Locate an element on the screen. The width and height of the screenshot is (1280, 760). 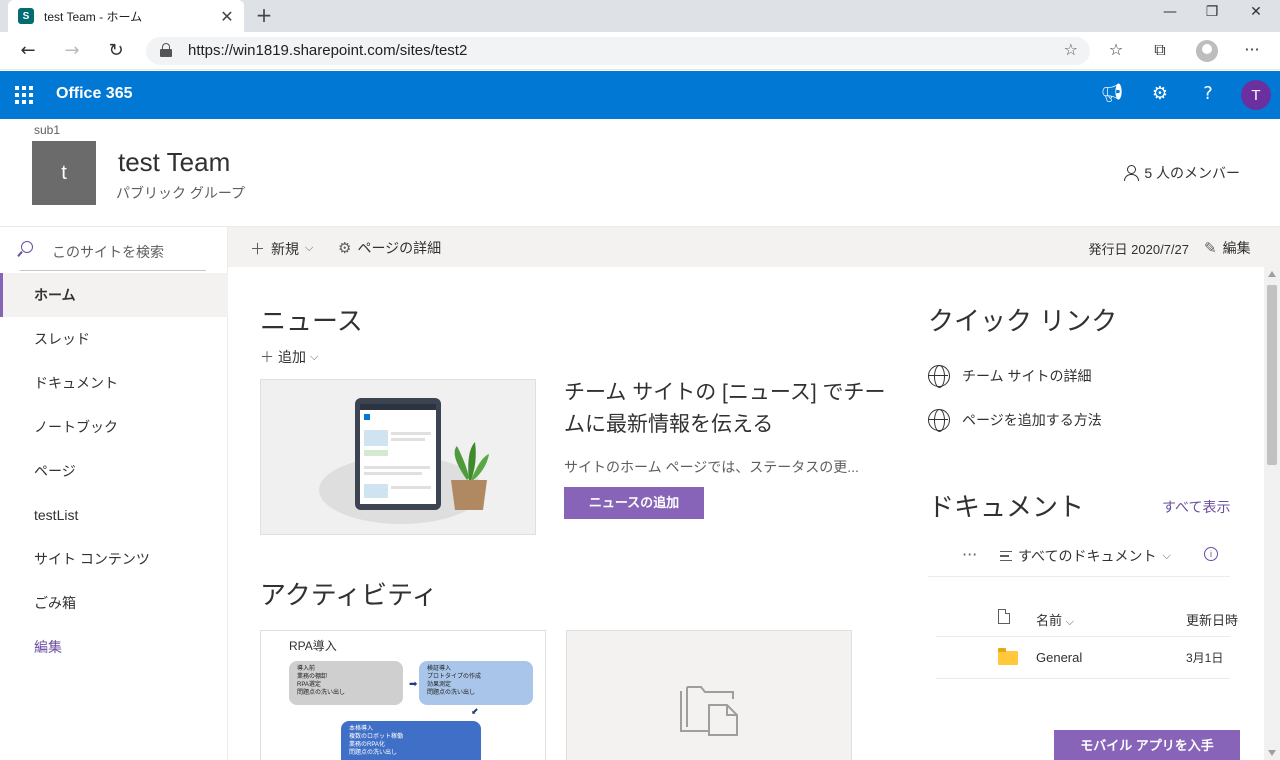
get-mobile-app-button: モバイル アプリを入手 is located at coordinates (1147, 745).